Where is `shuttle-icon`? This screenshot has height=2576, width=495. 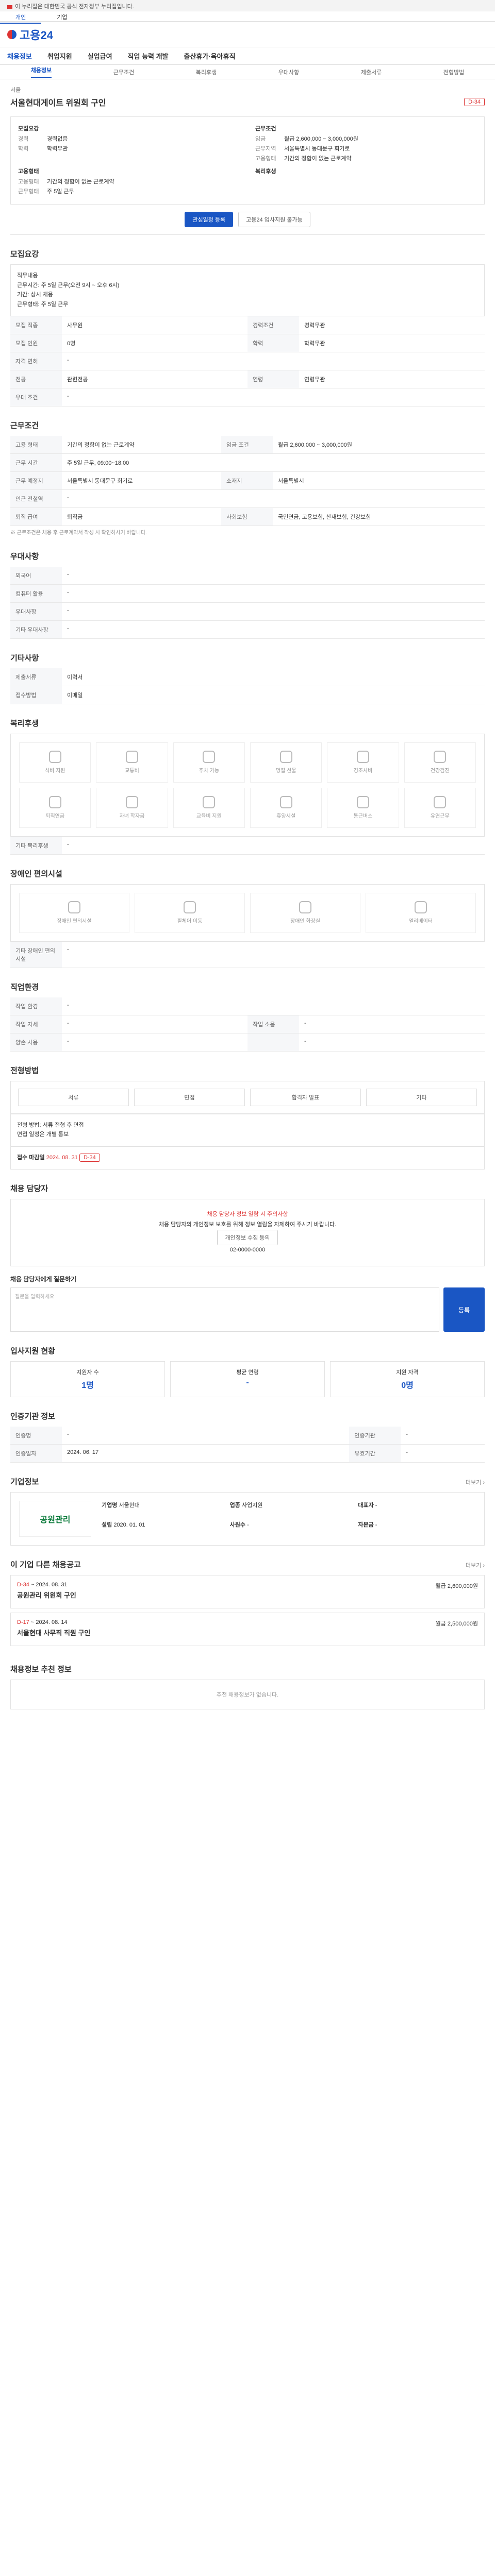 shuttle-icon is located at coordinates (362, 802).